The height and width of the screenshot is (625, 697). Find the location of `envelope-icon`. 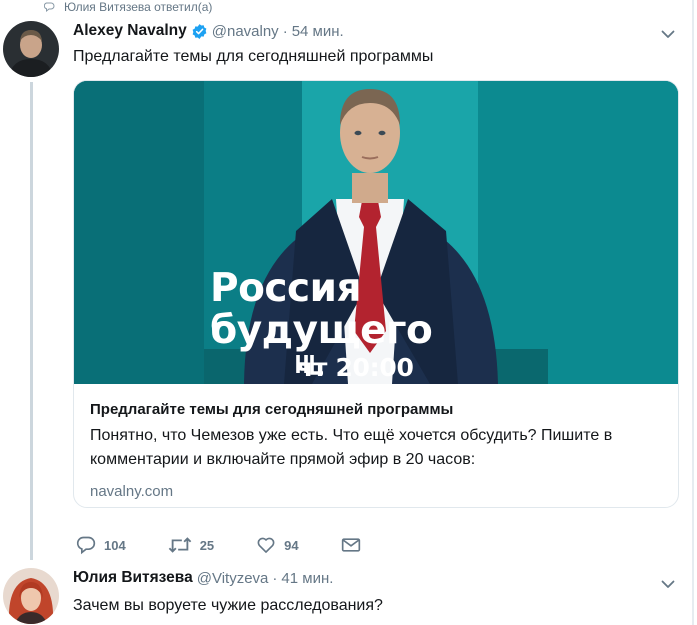

envelope-icon is located at coordinates (350, 545).